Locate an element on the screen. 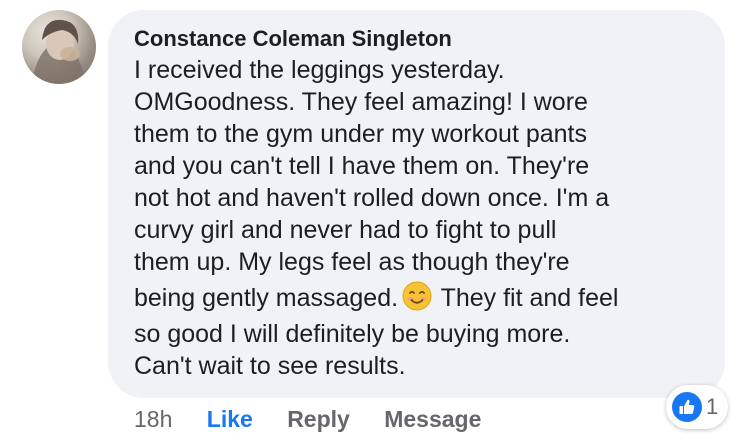 The height and width of the screenshot is (441, 750). comment-line: I received the leggings yesterday. is located at coordinates (319, 70).